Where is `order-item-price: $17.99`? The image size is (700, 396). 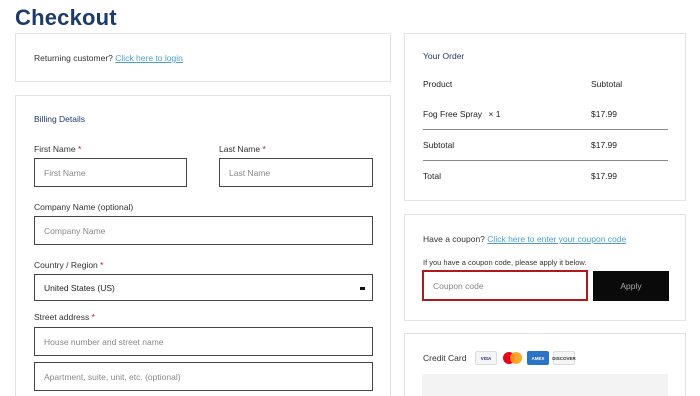
order-item-price: $17.99 is located at coordinates (604, 114).